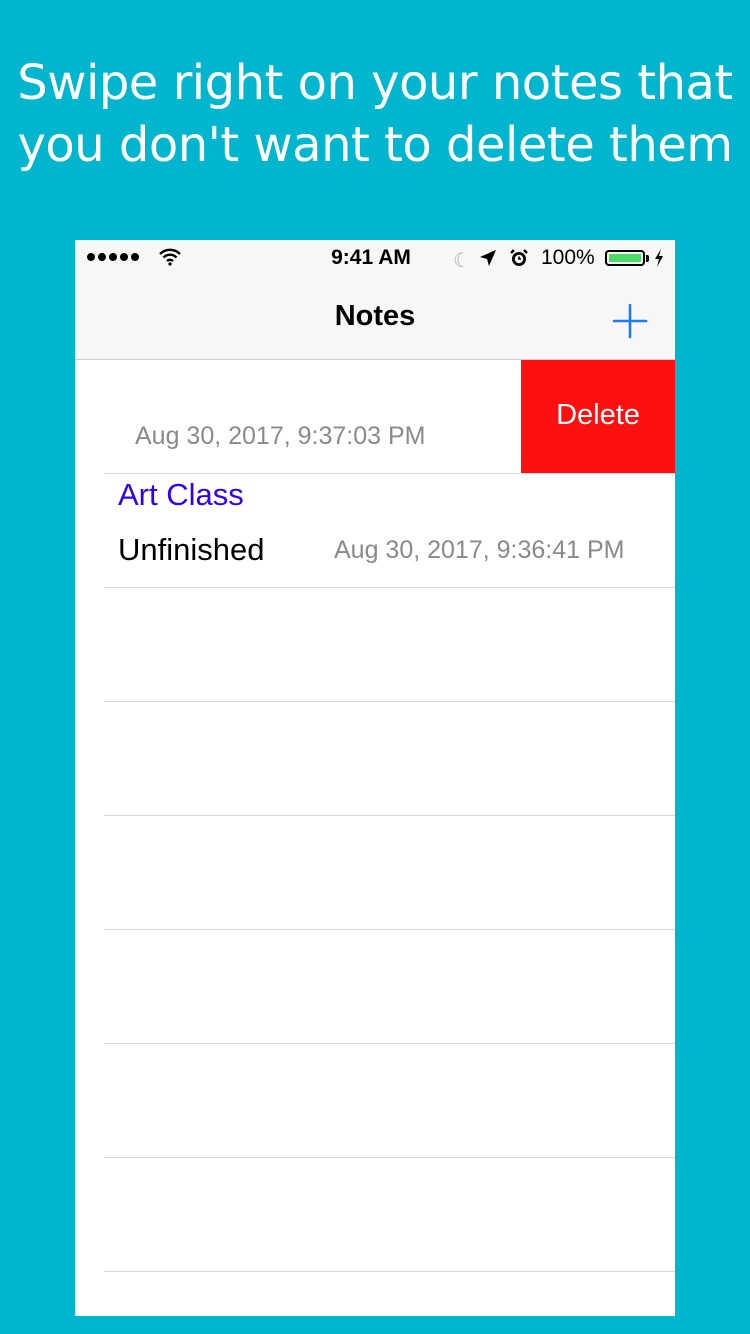  What do you see at coordinates (659, 258) in the screenshot?
I see `charging-bolt-icon` at bounding box center [659, 258].